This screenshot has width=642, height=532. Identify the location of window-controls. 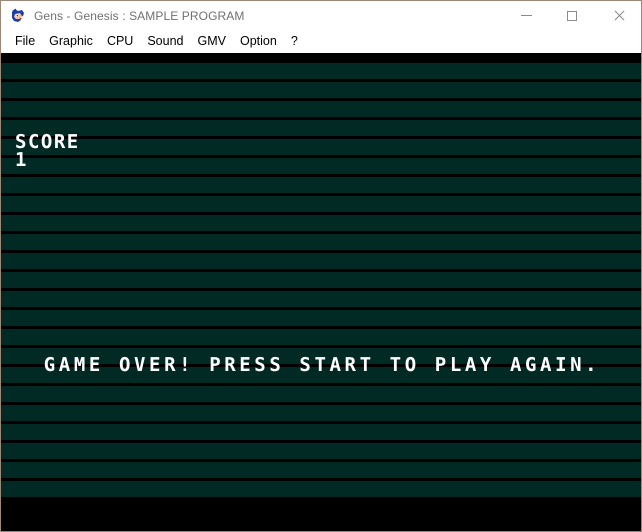
(572, 15).